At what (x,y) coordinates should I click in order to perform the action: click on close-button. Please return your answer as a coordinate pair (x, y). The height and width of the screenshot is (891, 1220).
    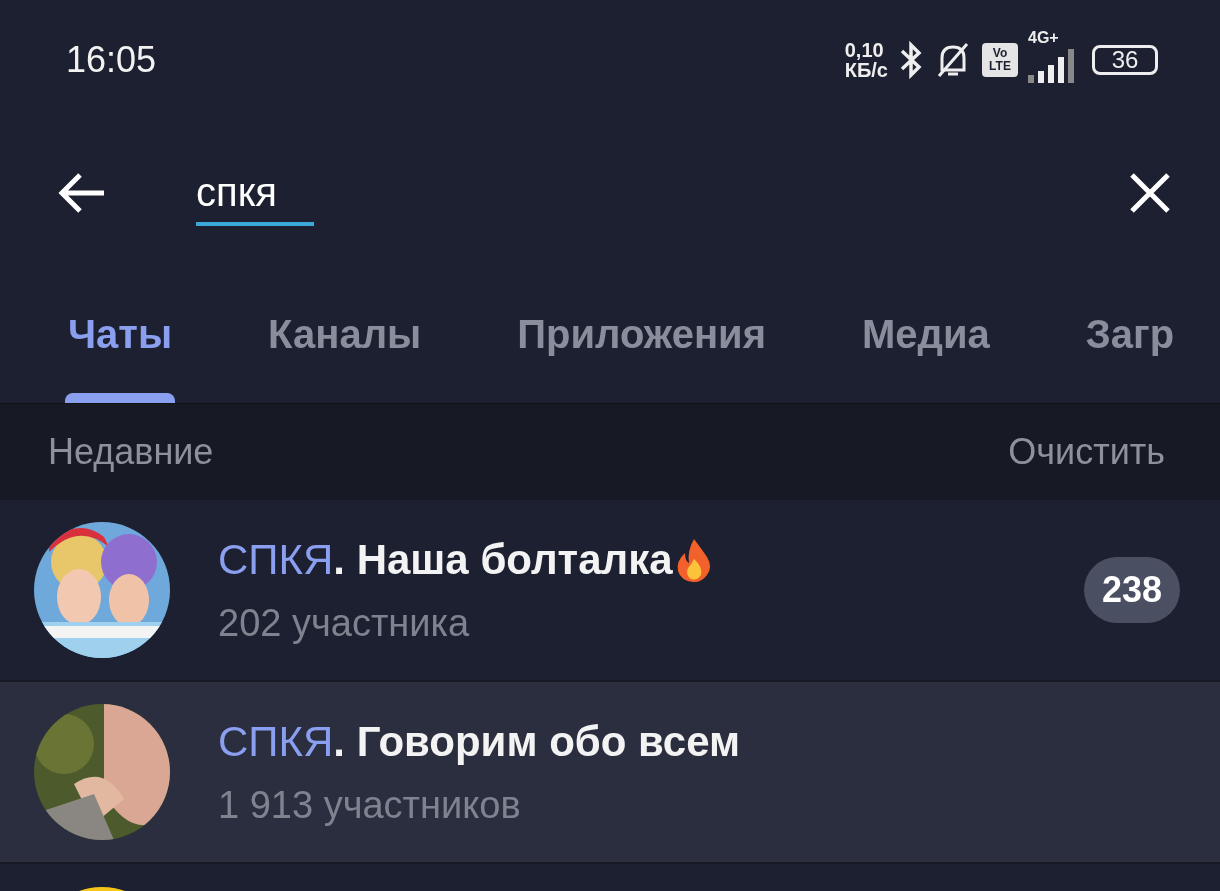
    Looking at the image, I should click on (1150, 192).